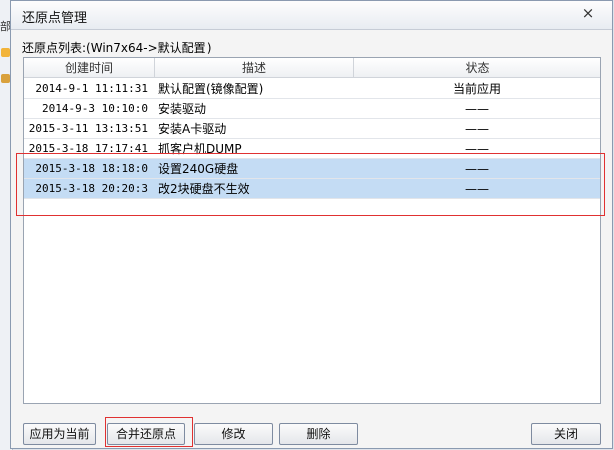 The height and width of the screenshot is (450, 614). I want to click on table-row: 2015-3-18 20:20:3 改2块硬盘不生效 ——, so click(312, 189).